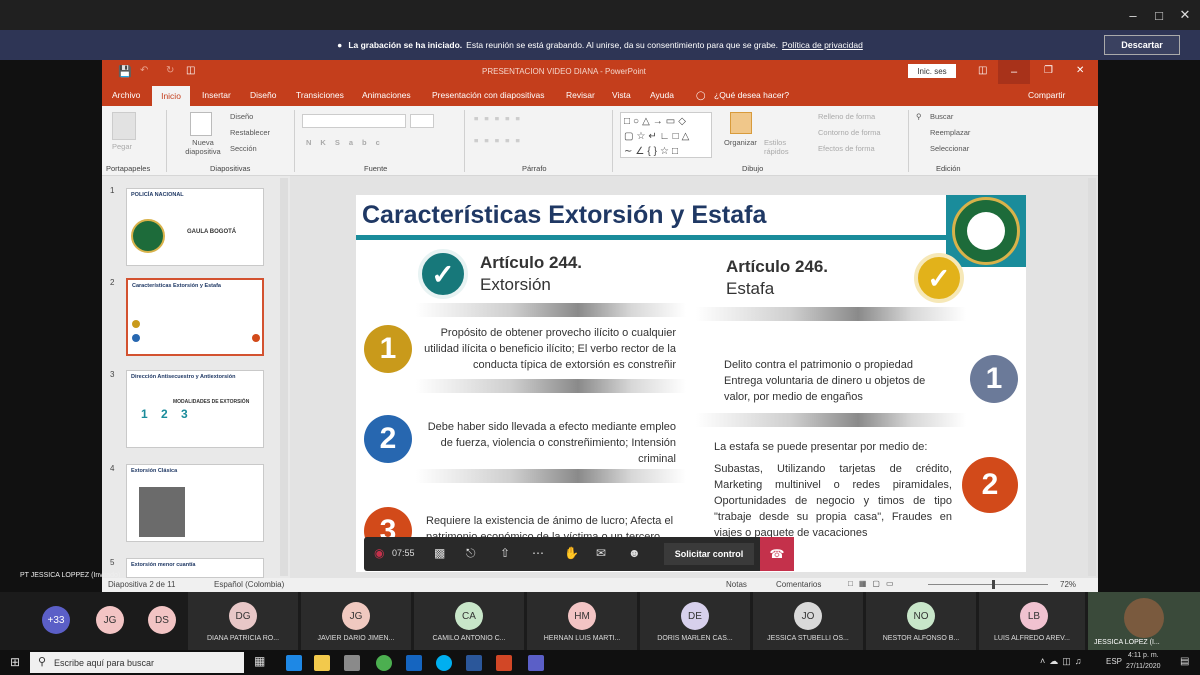  What do you see at coordinates (1184, 661) in the screenshot?
I see `notifications-icon: ▤` at bounding box center [1184, 661].